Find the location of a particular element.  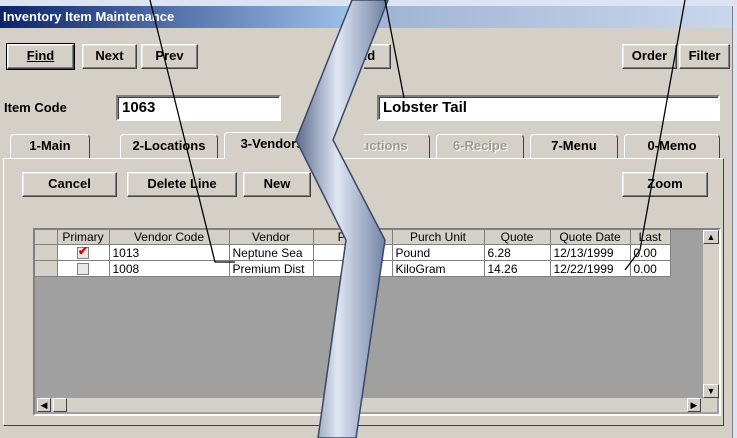

purch-unit-cell: KiloGram is located at coordinates (438, 268).